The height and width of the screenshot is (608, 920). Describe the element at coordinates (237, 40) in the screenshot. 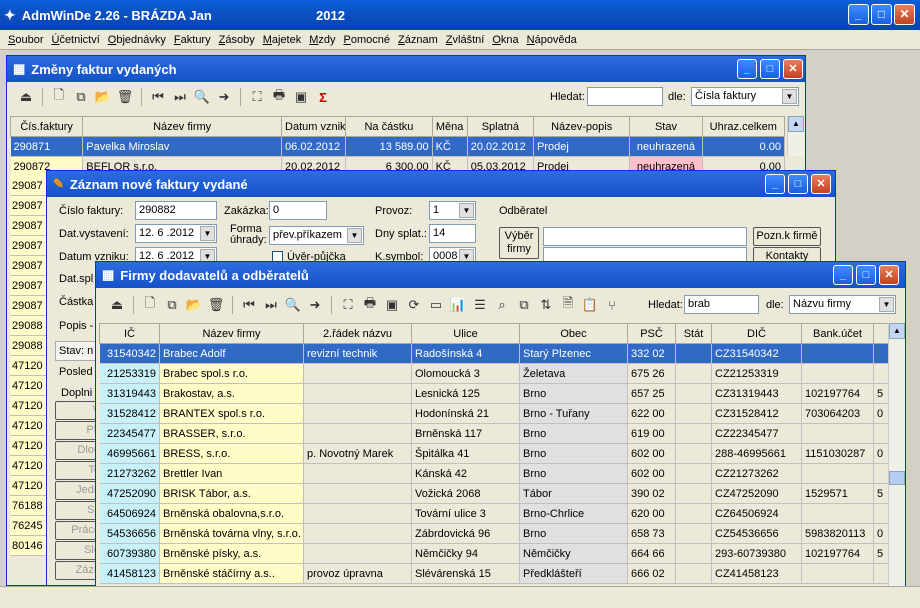

I see `menu-item-4: Zásoby` at that location.